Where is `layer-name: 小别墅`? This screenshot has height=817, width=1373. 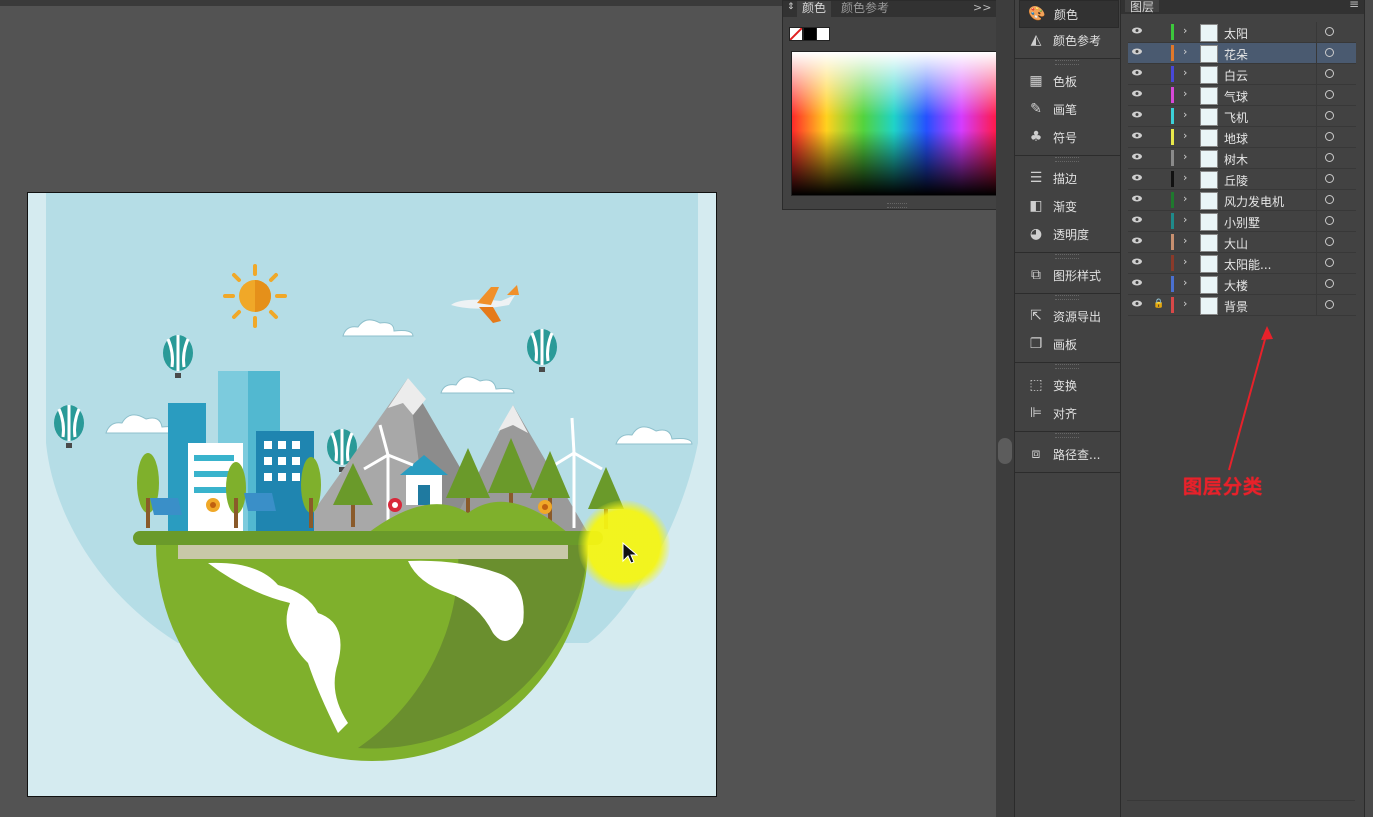
layer-name: 小别墅 is located at coordinates (1242, 222).